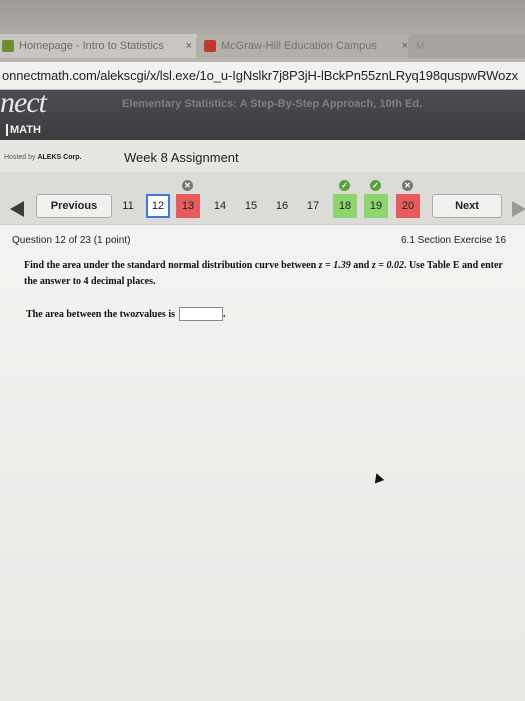 The height and width of the screenshot is (701, 525). Describe the element at coordinates (210, 46) in the screenshot. I see `mcgraw-hill-favicon-icon` at that location.